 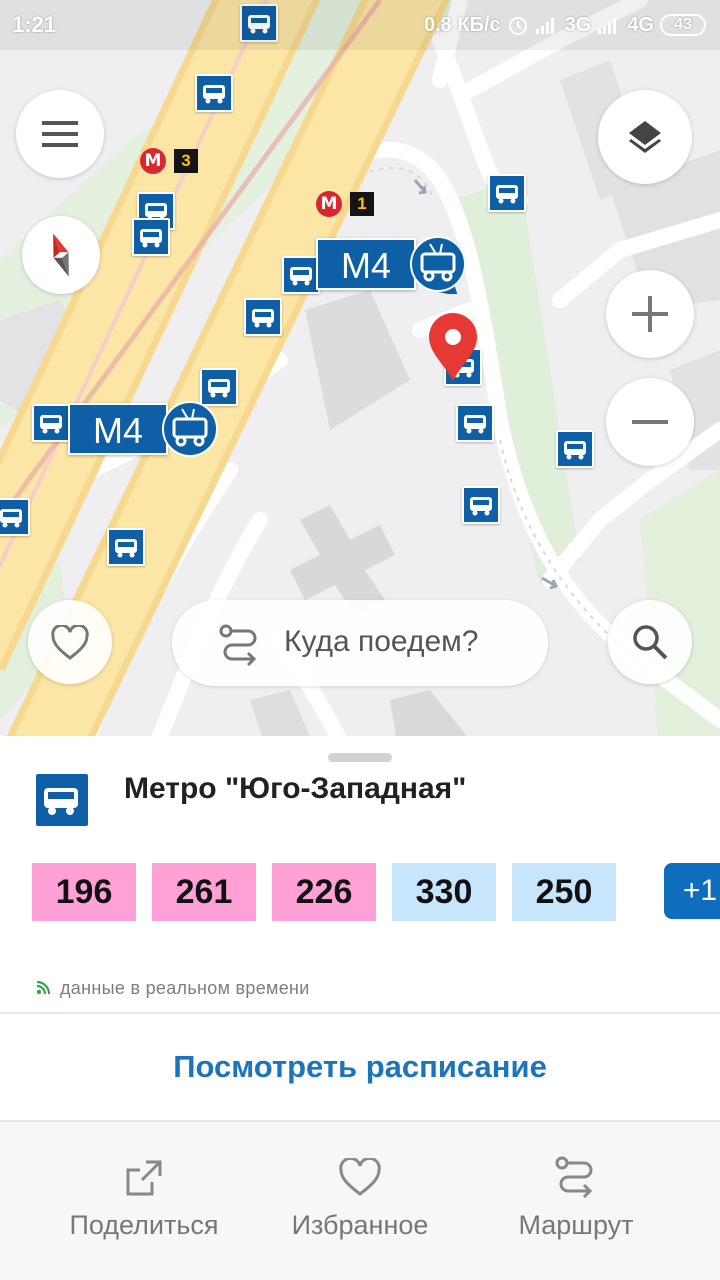 I want to click on route-button: Маршрут, so click(x=576, y=1201).